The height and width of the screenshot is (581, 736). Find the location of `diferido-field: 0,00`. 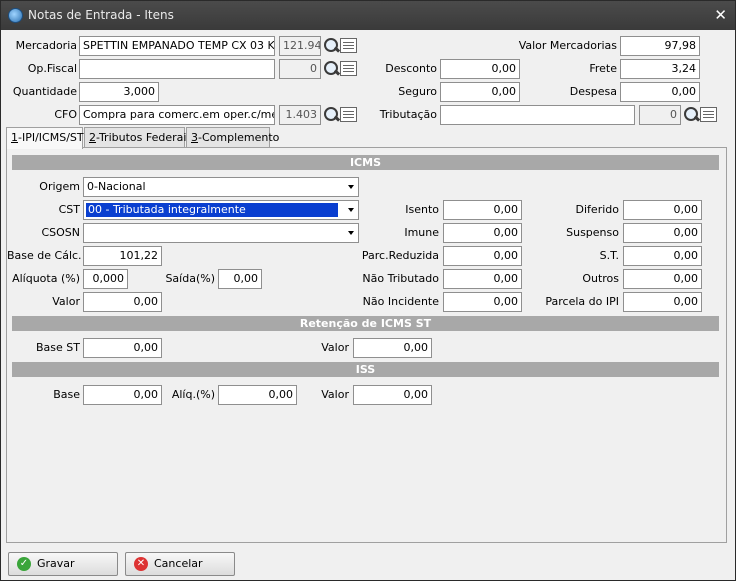

diferido-field: 0,00 is located at coordinates (662, 210).